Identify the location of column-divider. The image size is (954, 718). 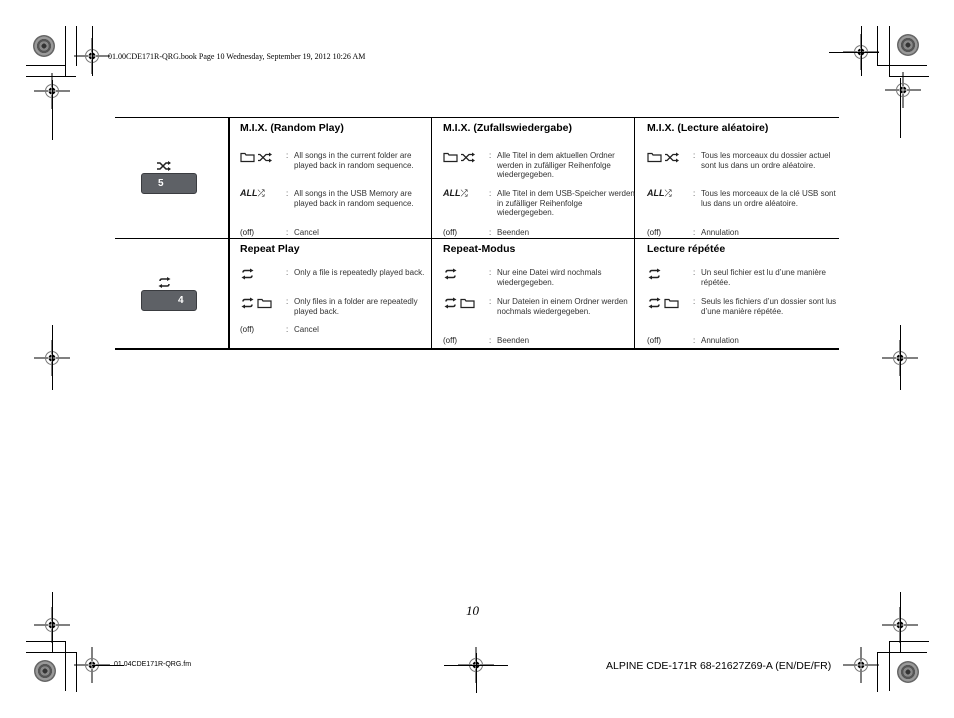
(229, 233).